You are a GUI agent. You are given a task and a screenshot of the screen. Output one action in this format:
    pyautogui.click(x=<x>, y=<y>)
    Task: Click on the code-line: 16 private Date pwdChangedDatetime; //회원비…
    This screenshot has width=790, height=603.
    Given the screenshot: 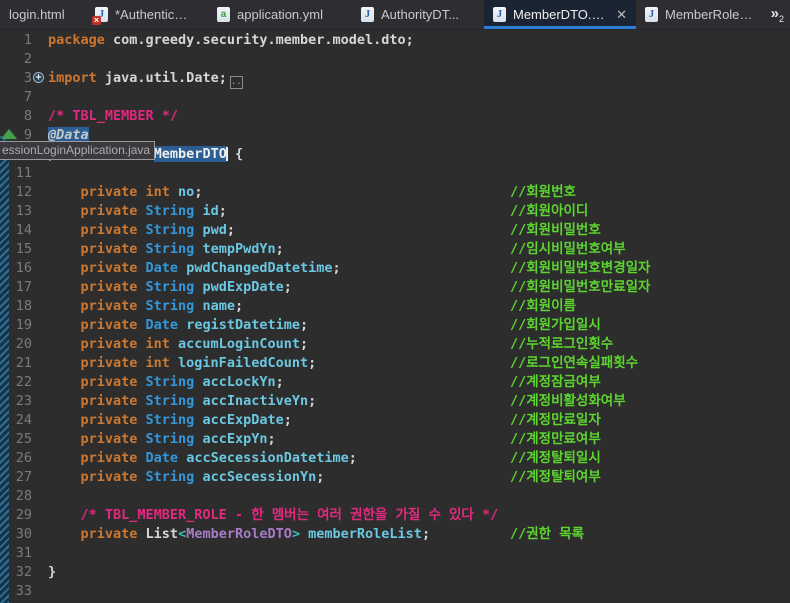 What is the action you would take?
    pyautogui.click(x=395, y=268)
    